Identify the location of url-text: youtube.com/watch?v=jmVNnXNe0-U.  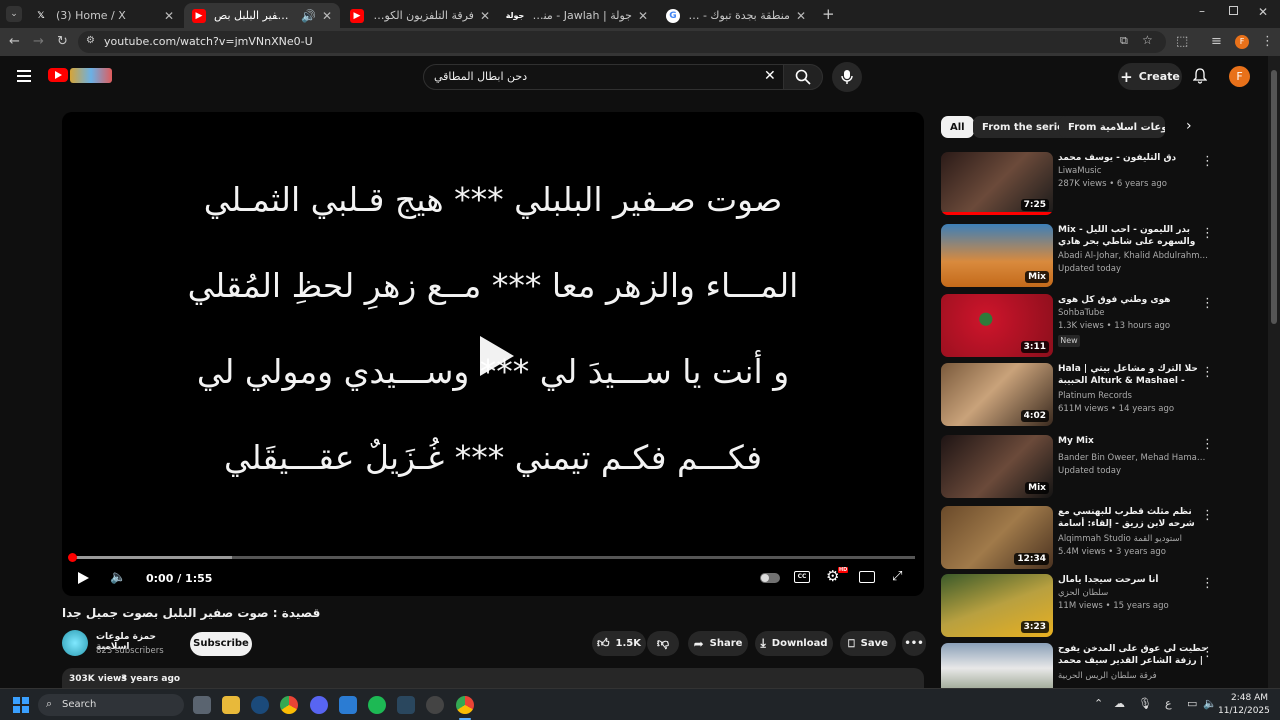
(208, 41).